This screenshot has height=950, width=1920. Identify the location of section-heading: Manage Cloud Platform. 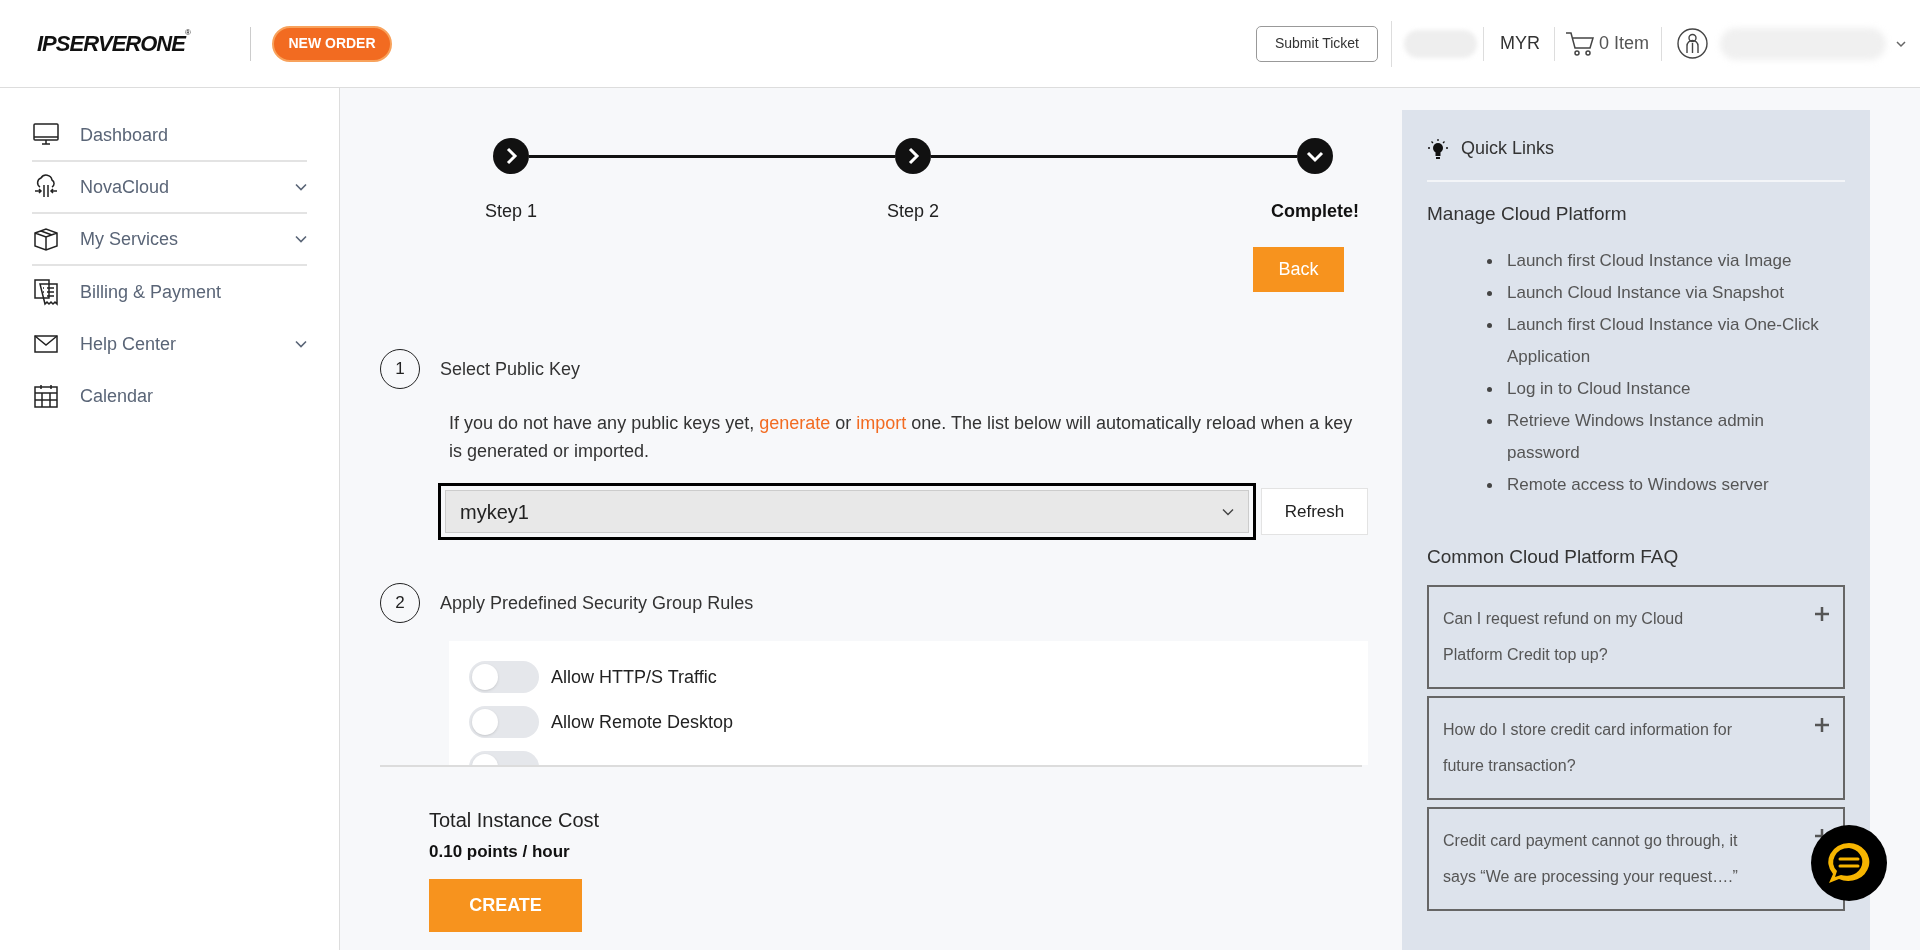
(1527, 214).